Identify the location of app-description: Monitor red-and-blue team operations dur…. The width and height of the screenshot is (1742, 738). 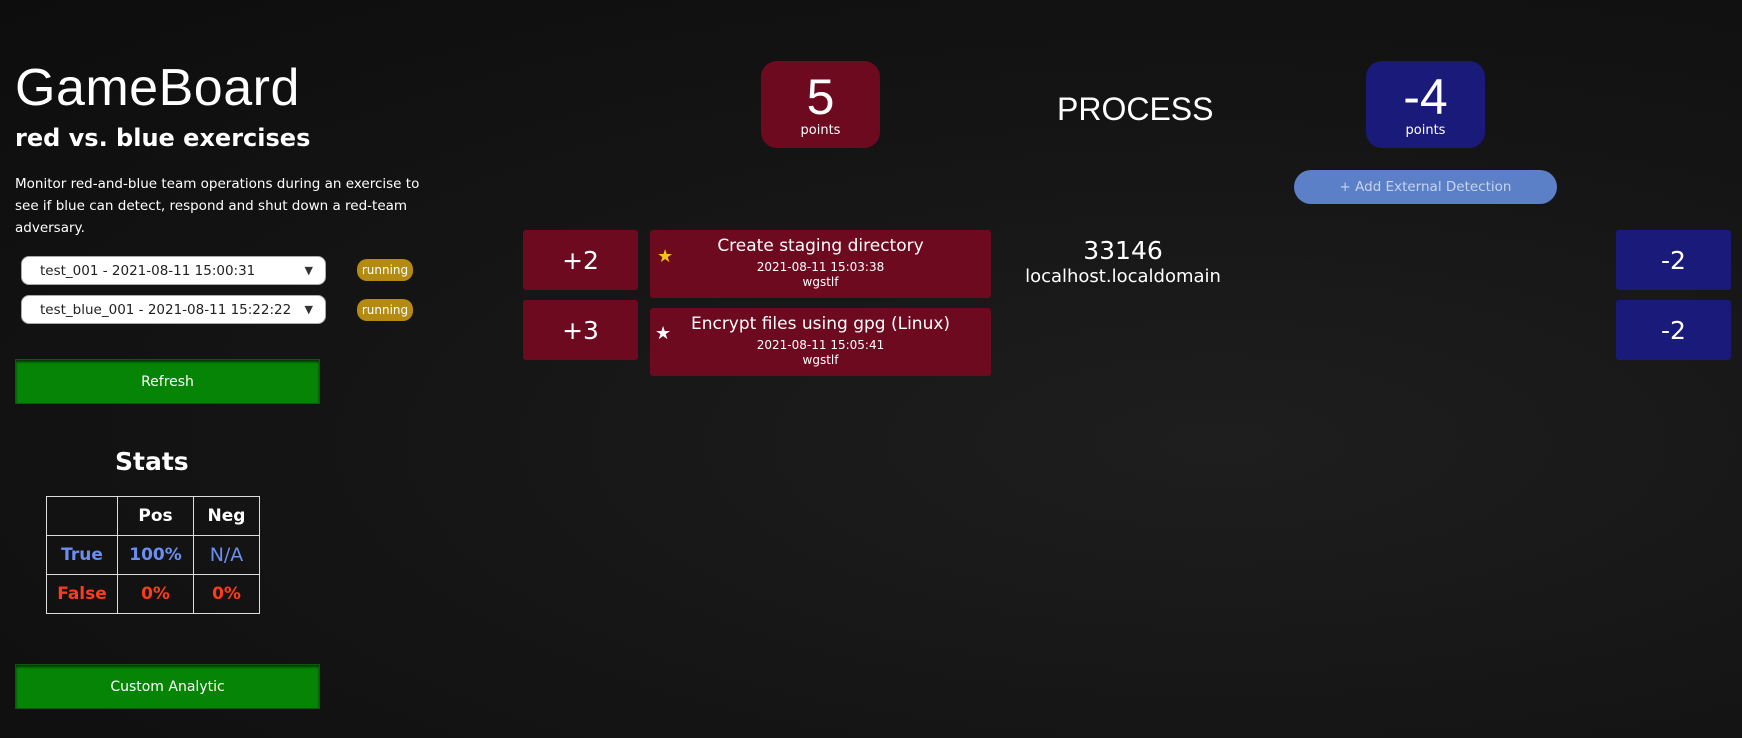
(217, 206).